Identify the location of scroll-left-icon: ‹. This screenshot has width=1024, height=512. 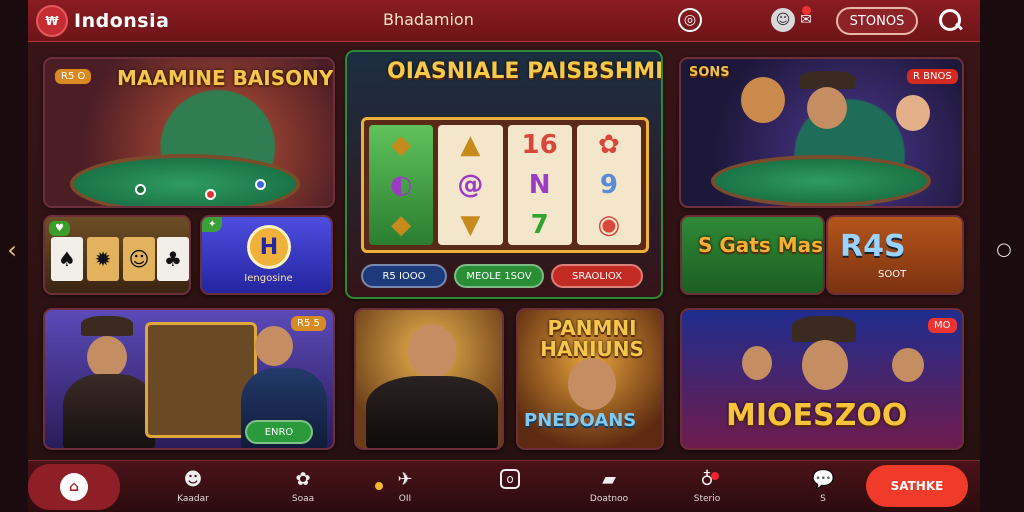
(12, 250).